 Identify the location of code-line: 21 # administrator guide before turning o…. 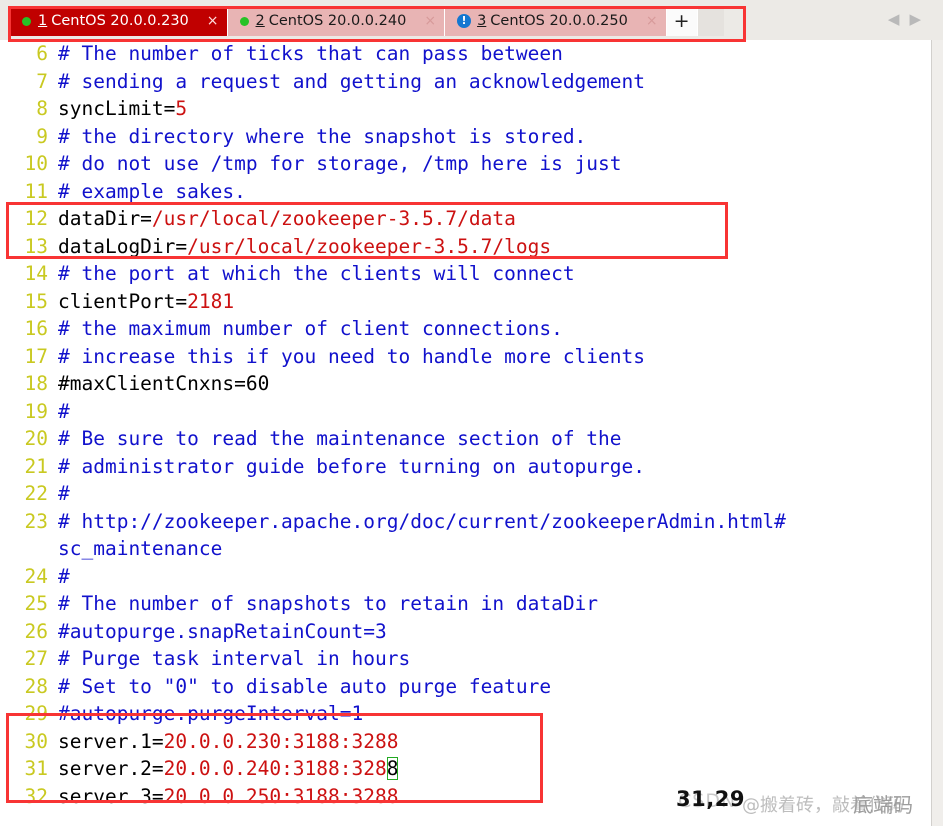
(465, 467).